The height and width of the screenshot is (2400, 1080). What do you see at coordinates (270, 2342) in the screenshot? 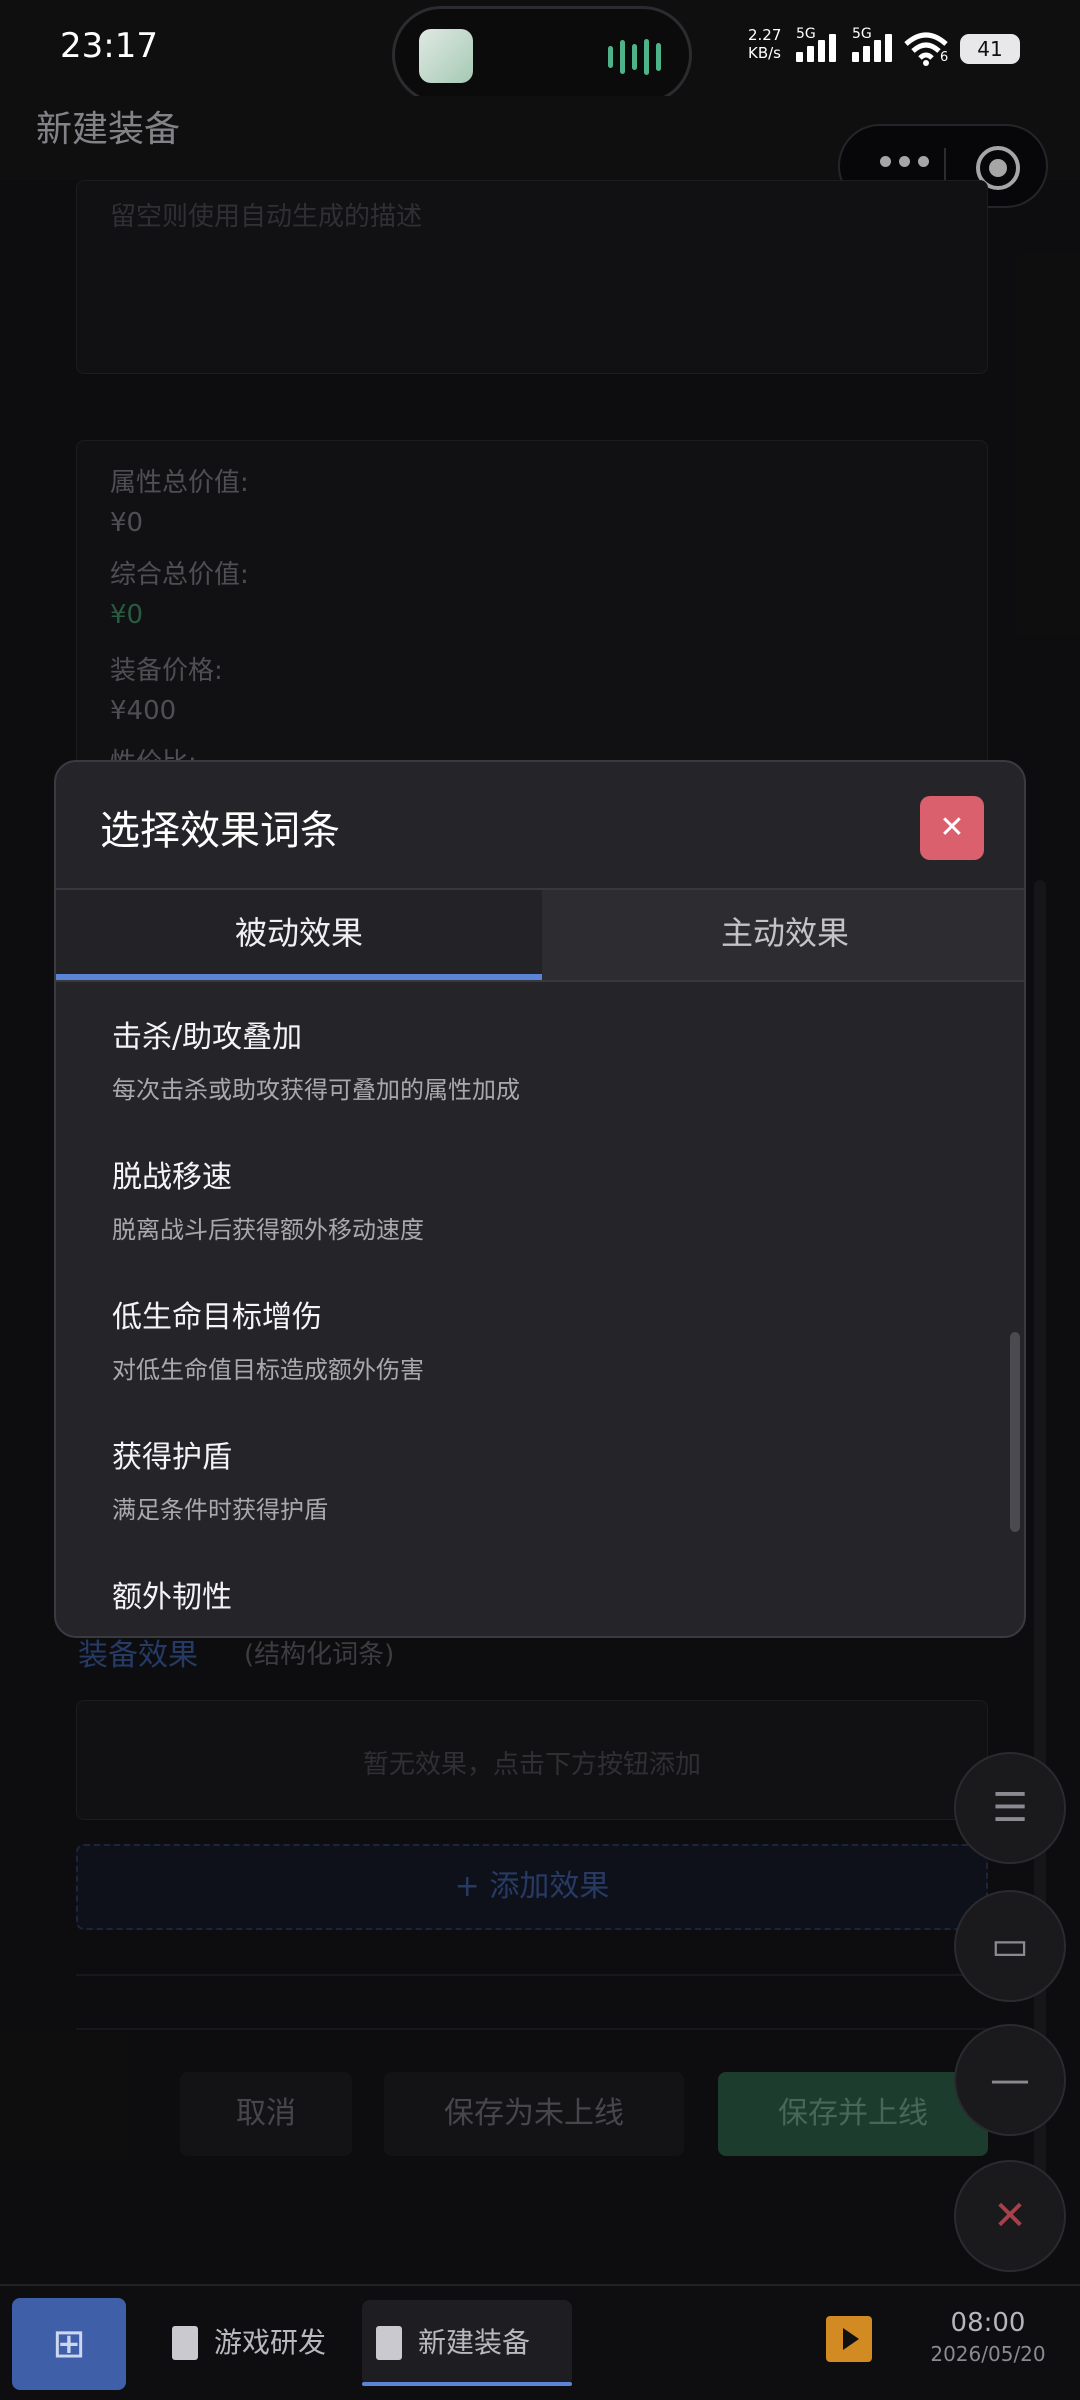
I see `task-label: 游戏研发` at bounding box center [270, 2342].